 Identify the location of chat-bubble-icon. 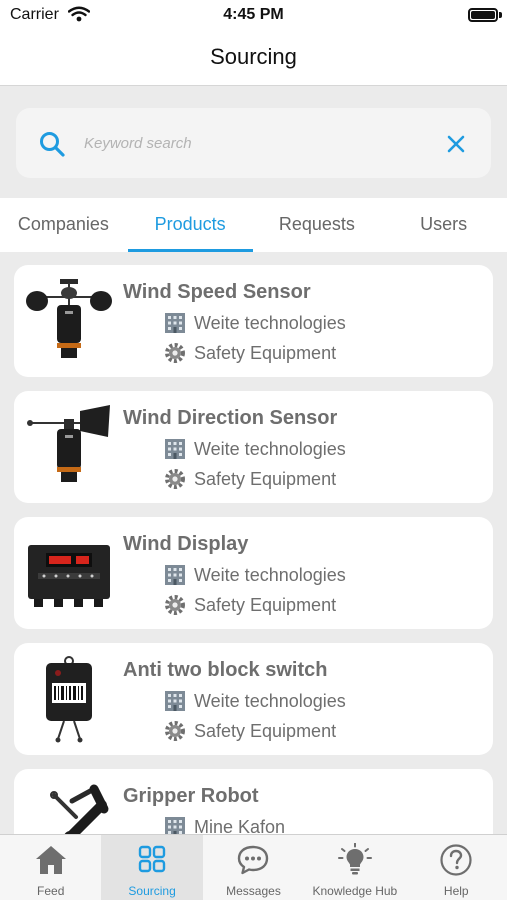
(253, 860).